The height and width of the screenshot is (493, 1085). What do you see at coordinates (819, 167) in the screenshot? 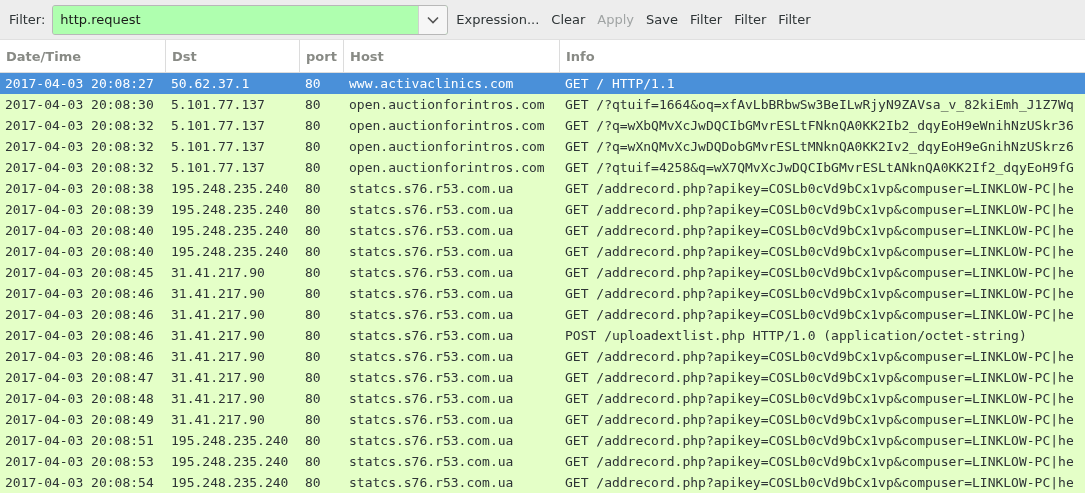
I see `table-cell-text: GET /?qtuif=4258&q=wX7QMvXcJwDQCIbGMvrESLtANknQA0KK2If2_dqyEoH9fG` at bounding box center [819, 167].